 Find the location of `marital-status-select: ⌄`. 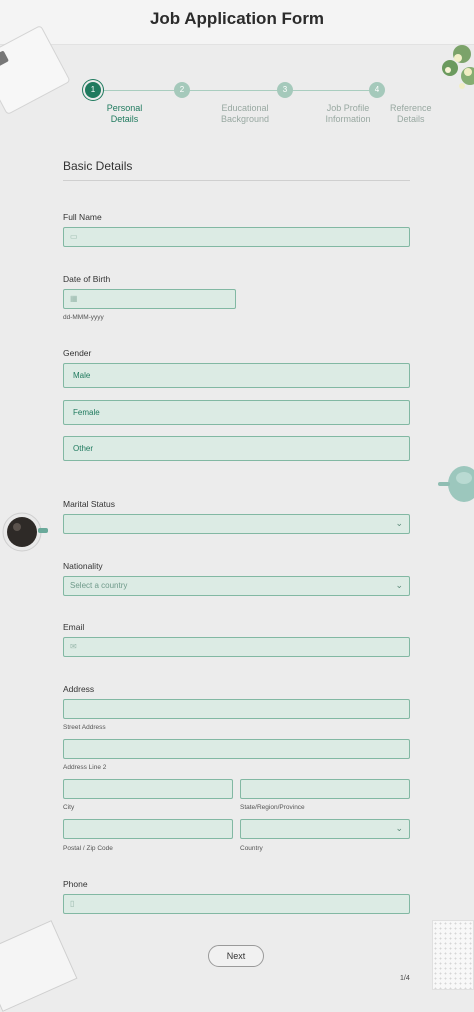

marital-status-select: ⌄ is located at coordinates (236, 524).